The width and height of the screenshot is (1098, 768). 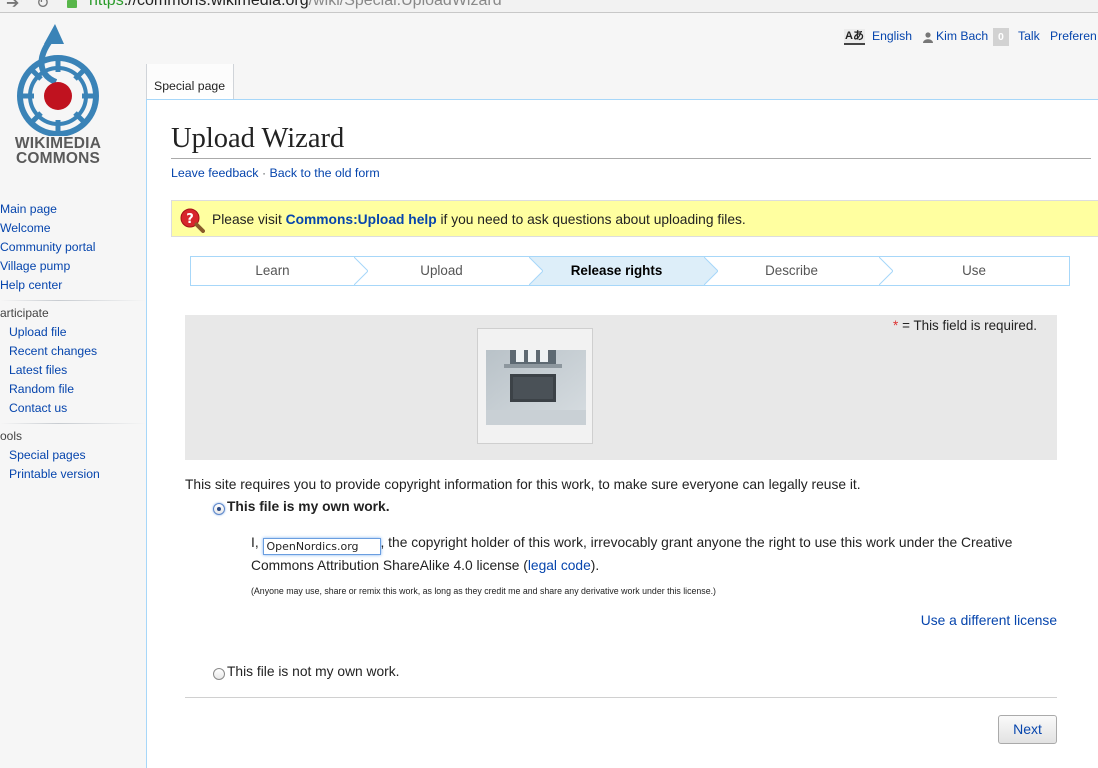 I want to click on tab-special-page: Special page, so click(x=190, y=82).